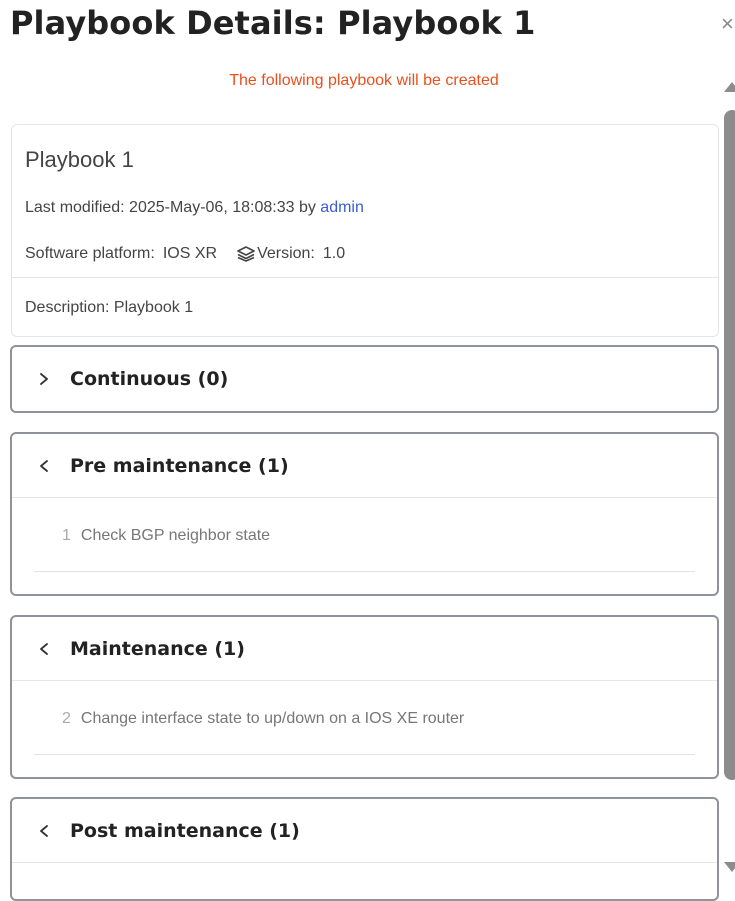 Image resolution: width=735 pixels, height=901 pixels. I want to click on section-title: Pre maintenance (1), so click(179, 465).